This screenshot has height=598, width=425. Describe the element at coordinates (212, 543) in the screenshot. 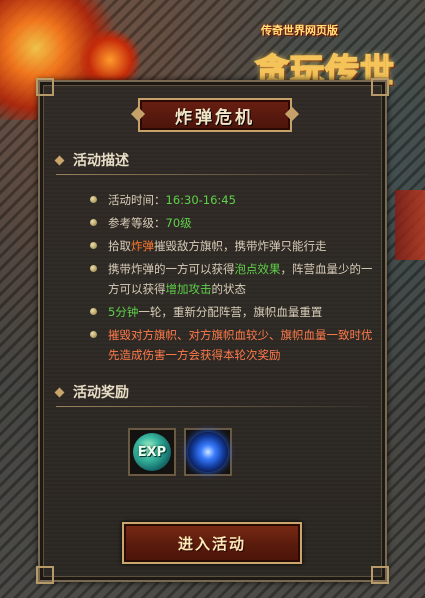

I see `enter-event-button: 进入活动` at that location.